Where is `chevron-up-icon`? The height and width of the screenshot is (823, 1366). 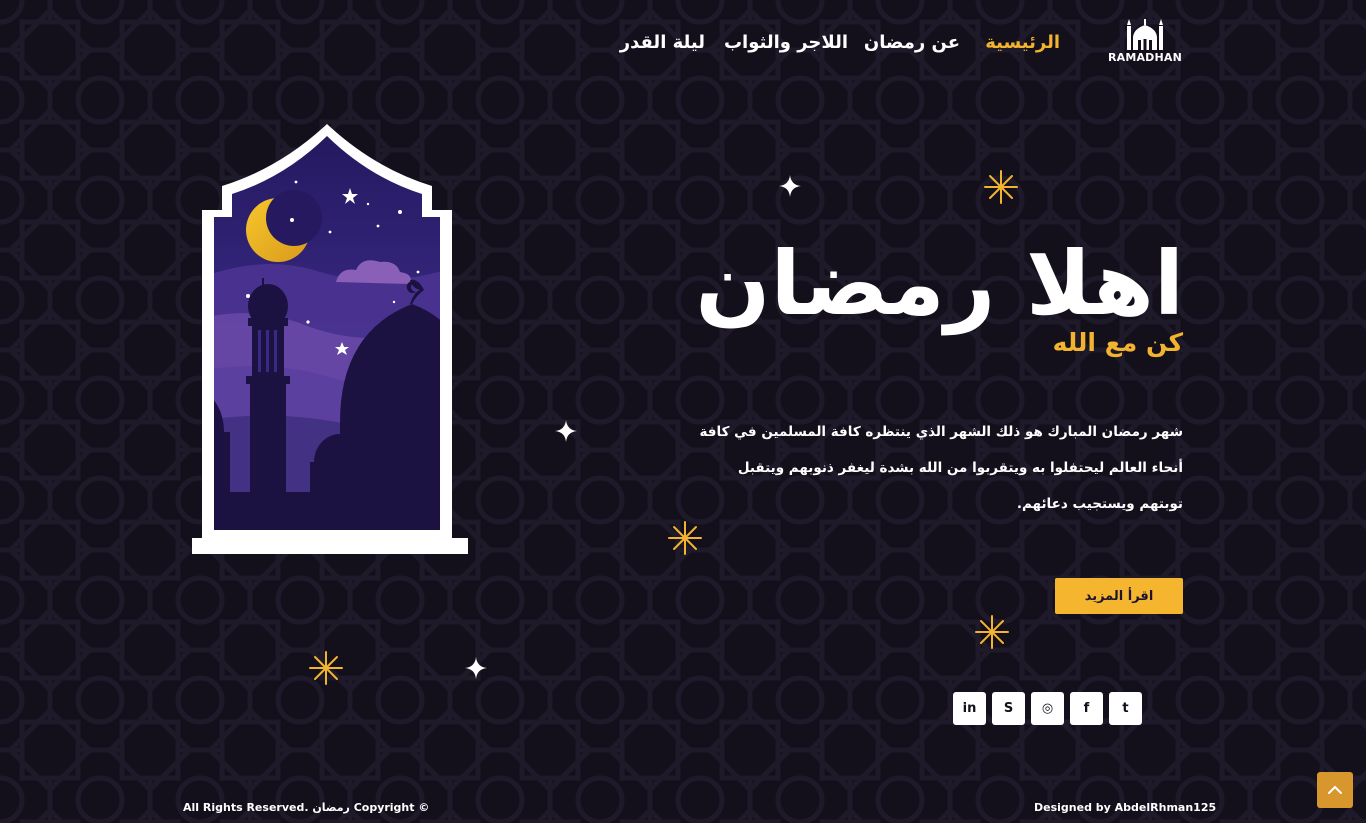
chevron-up-icon is located at coordinates (1335, 789).